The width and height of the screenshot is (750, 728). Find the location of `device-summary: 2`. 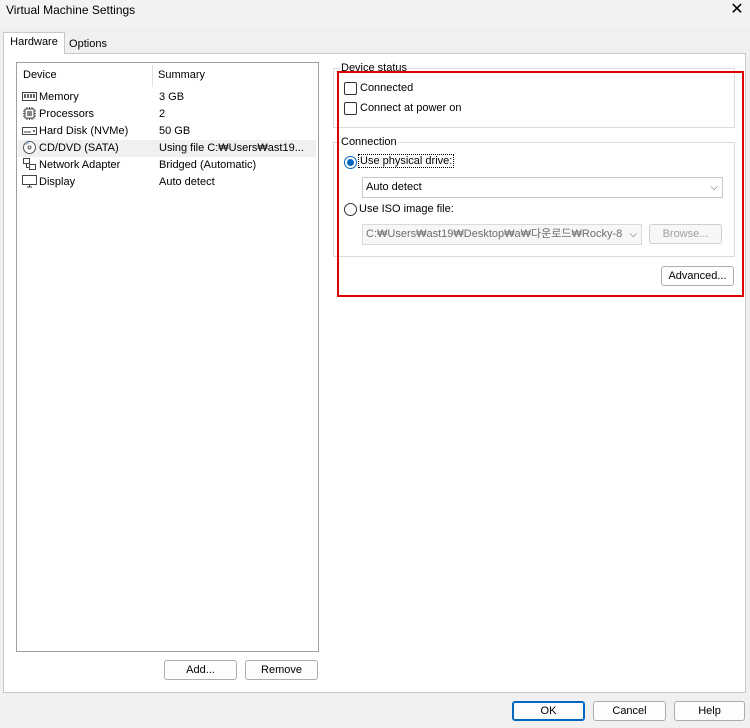

device-summary: 2 is located at coordinates (162, 114).